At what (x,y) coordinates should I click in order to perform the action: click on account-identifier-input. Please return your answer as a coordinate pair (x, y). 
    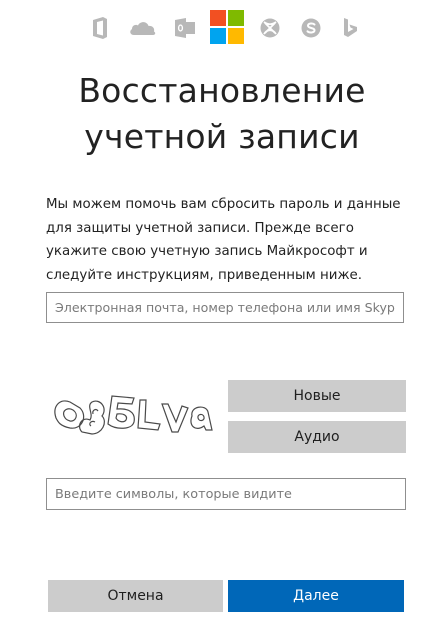
    Looking at the image, I should click on (225, 307).